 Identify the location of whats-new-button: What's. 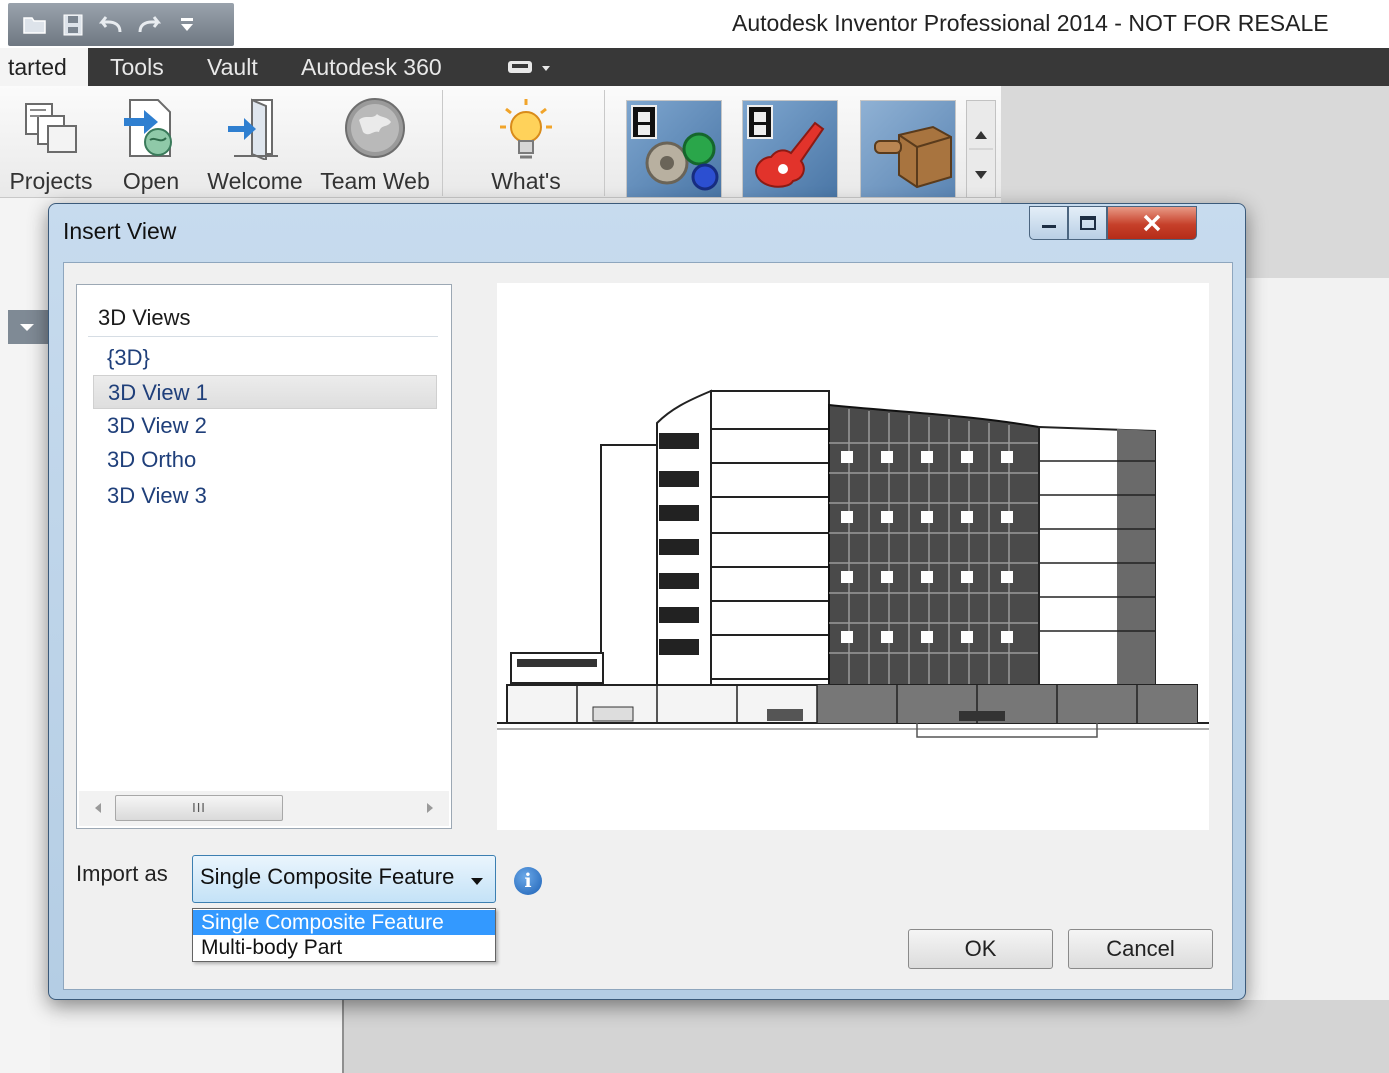
(526, 144).